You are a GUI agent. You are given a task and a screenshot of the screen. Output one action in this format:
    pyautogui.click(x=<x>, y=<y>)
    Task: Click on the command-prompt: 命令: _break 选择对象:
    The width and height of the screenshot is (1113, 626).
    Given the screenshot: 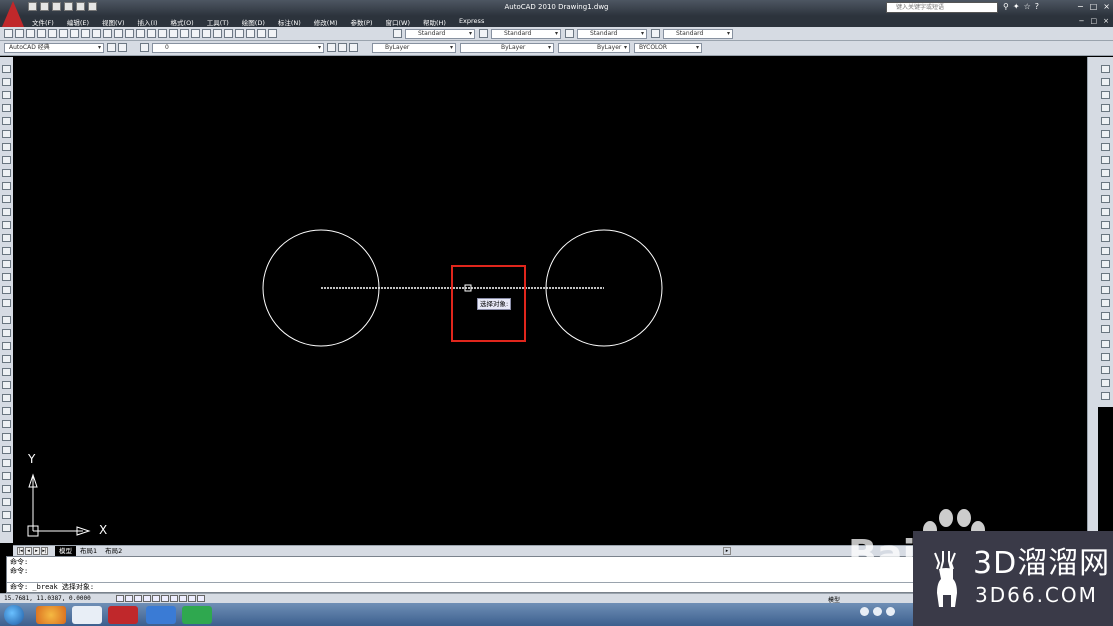 What is the action you would take?
    pyautogui.click(x=52, y=587)
    